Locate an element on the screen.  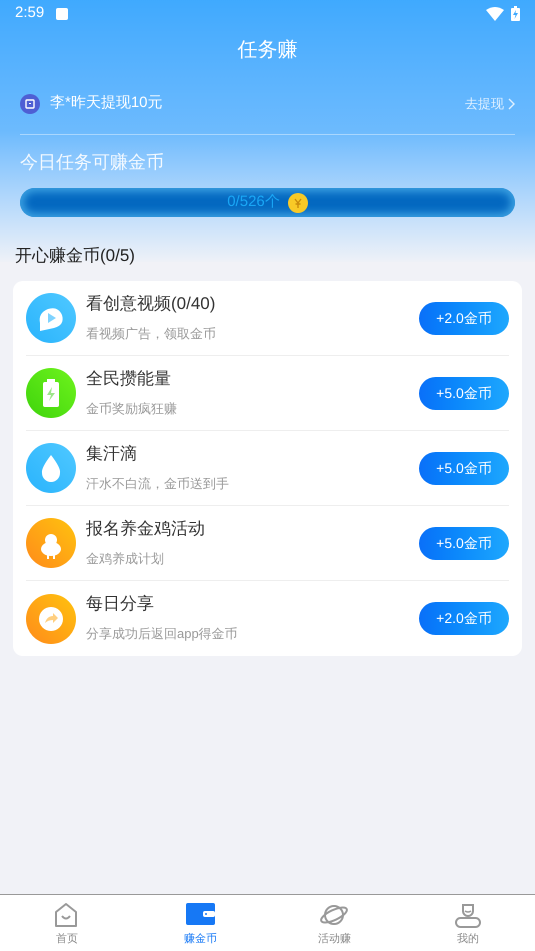
nav-tab: 我的 is located at coordinates (468, 923).